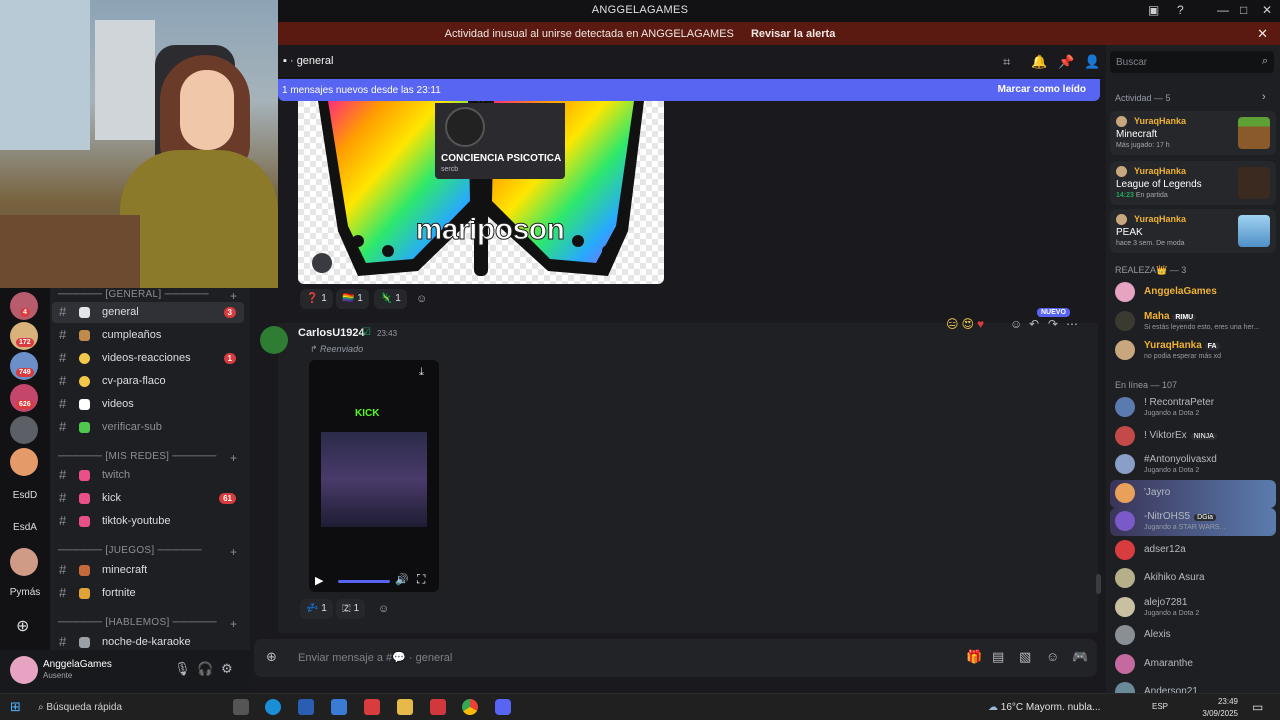  What do you see at coordinates (148, 312) in the screenshot?
I see `channel-general: # general 3` at bounding box center [148, 312].